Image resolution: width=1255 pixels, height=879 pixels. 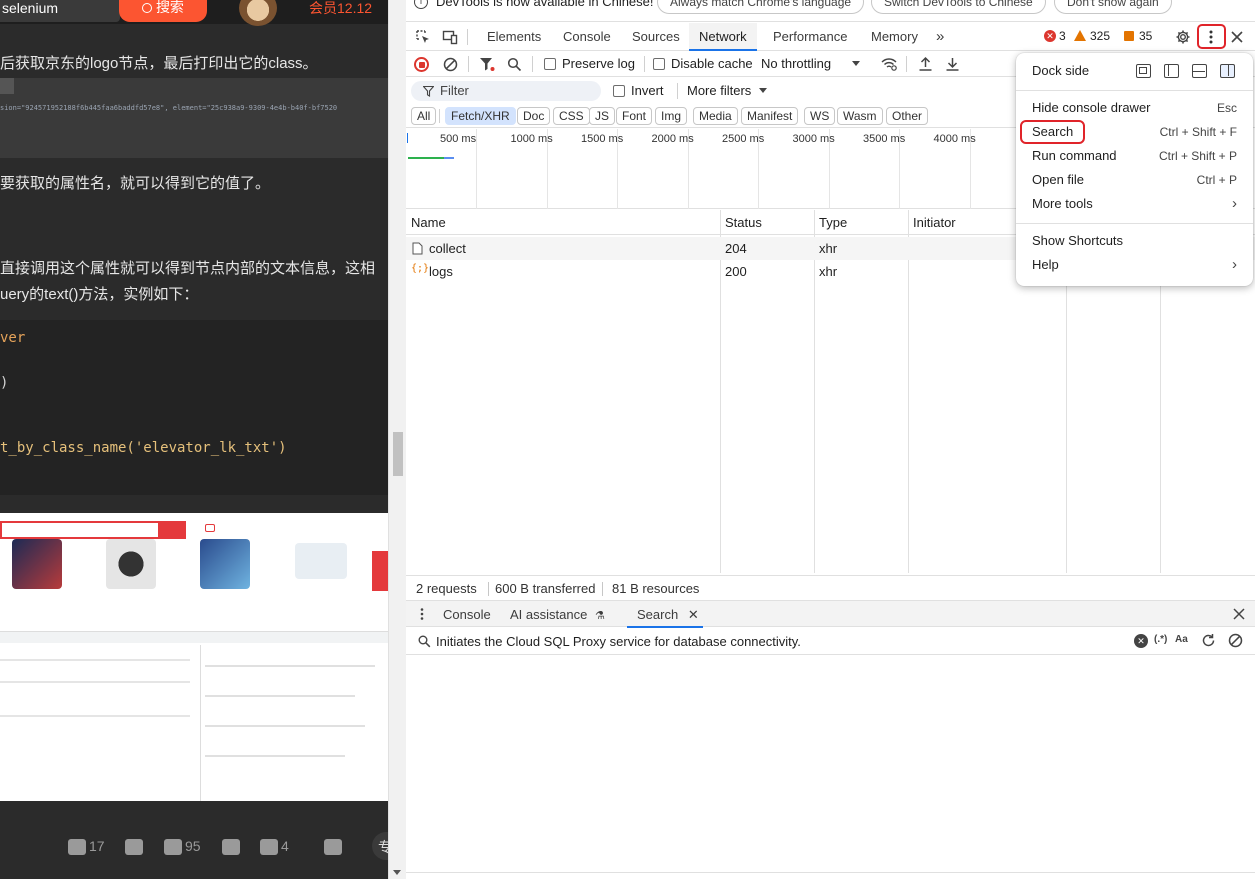 I want to click on menu-item-hide-console-drawer: Hide console drawer Esc, so click(x=1134, y=108).